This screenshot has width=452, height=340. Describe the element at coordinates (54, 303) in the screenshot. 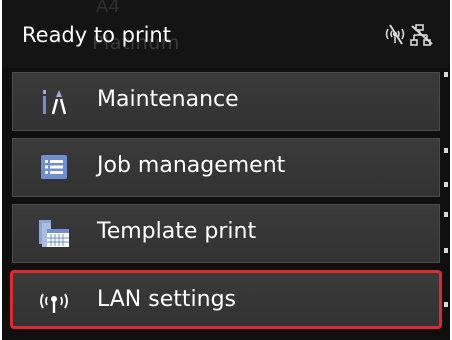

I see `lan-antenna-icon` at that location.